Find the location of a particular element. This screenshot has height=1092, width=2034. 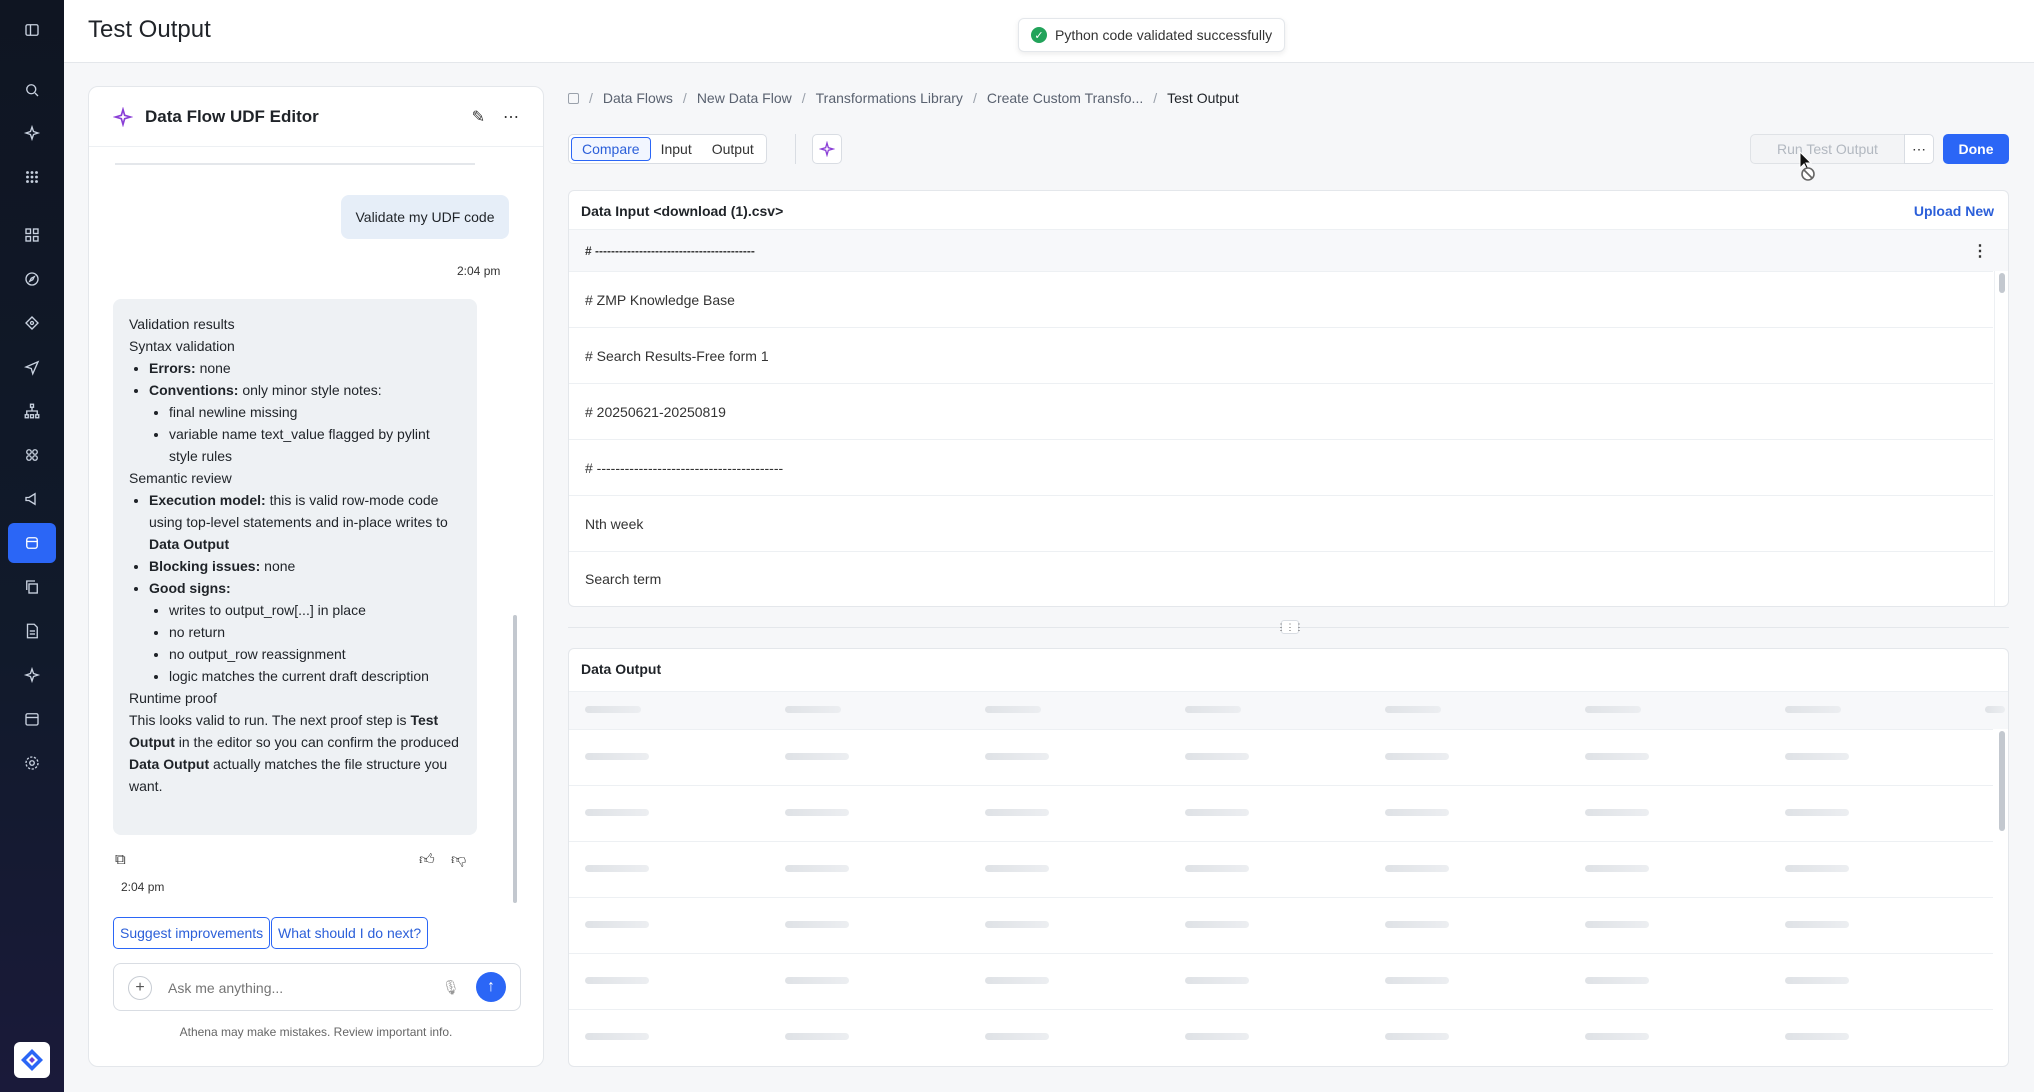

collapse-icon is located at coordinates (32, 30).